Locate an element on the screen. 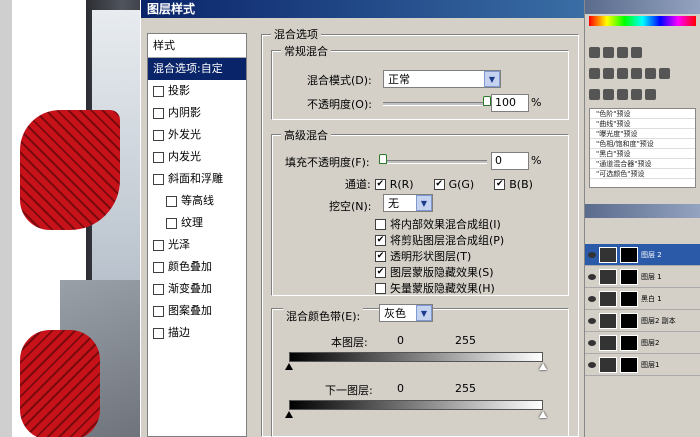 The height and width of the screenshot is (437, 700). hue-icon is located at coordinates (608, 73).